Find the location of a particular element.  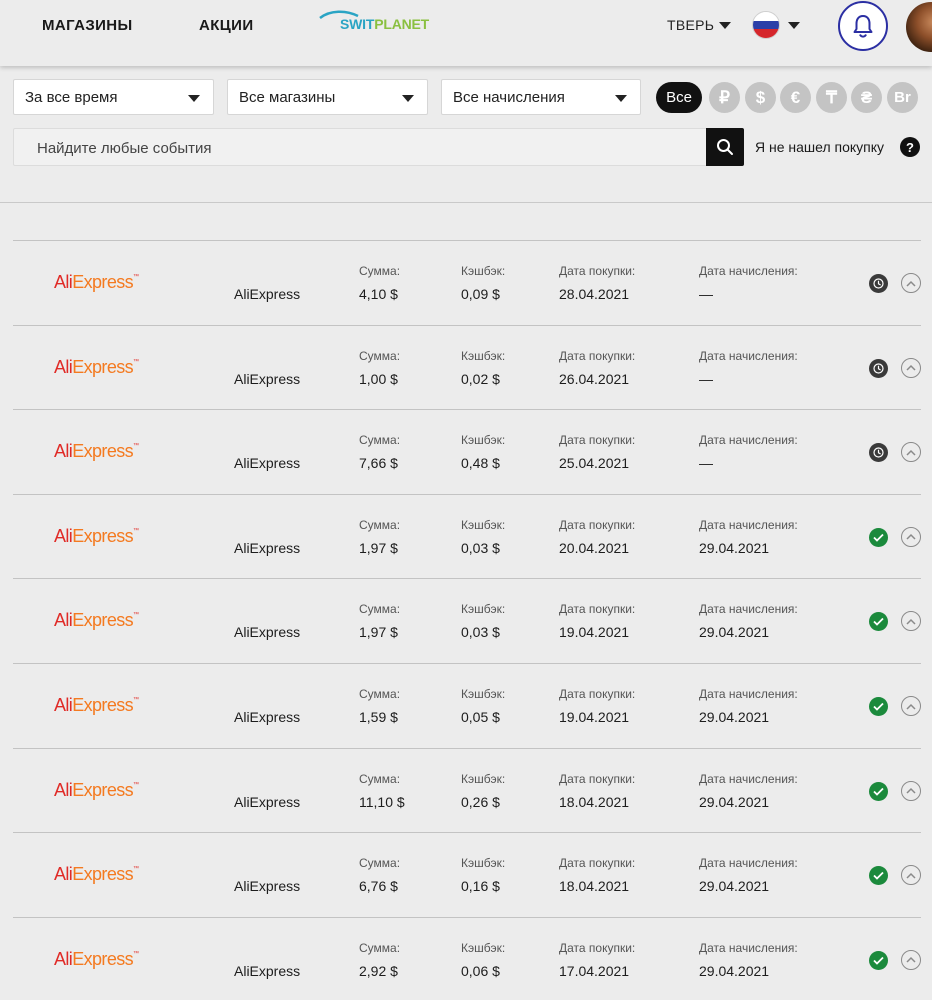

period-select: За все время is located at coordinates (113, 97).